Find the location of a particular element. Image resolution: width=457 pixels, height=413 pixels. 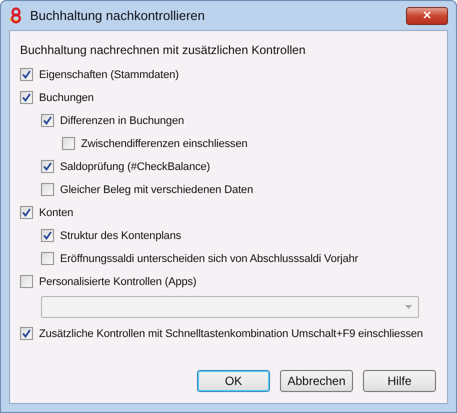

window-title: Buchhaltung nachkontrollieren is located at coordinates (118, 15).